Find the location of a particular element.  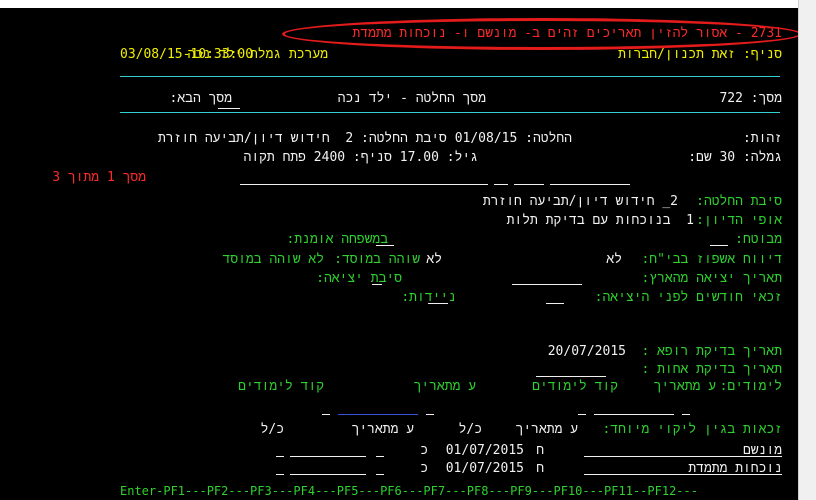

doctor-date-label: תאריך בדיקת רופא : is located at coordinates (711, 351).